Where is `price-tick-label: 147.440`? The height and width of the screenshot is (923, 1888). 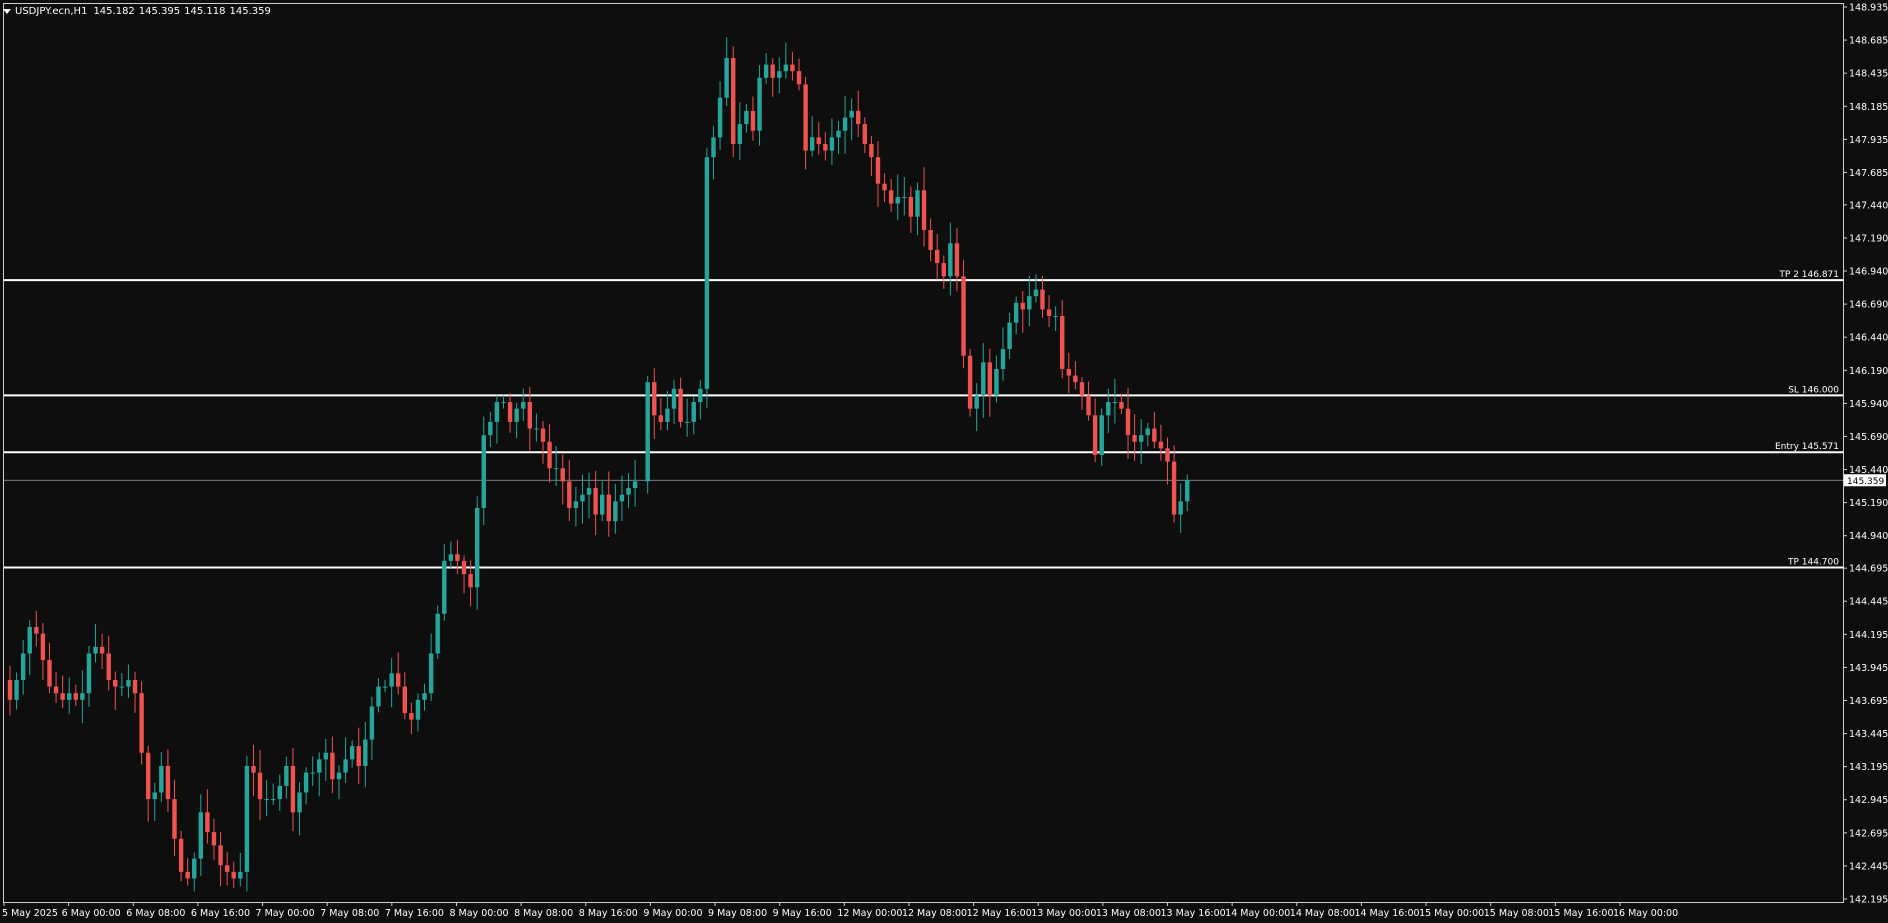 price-tick-label: 147.440 is located at coordinates (1868, 205).